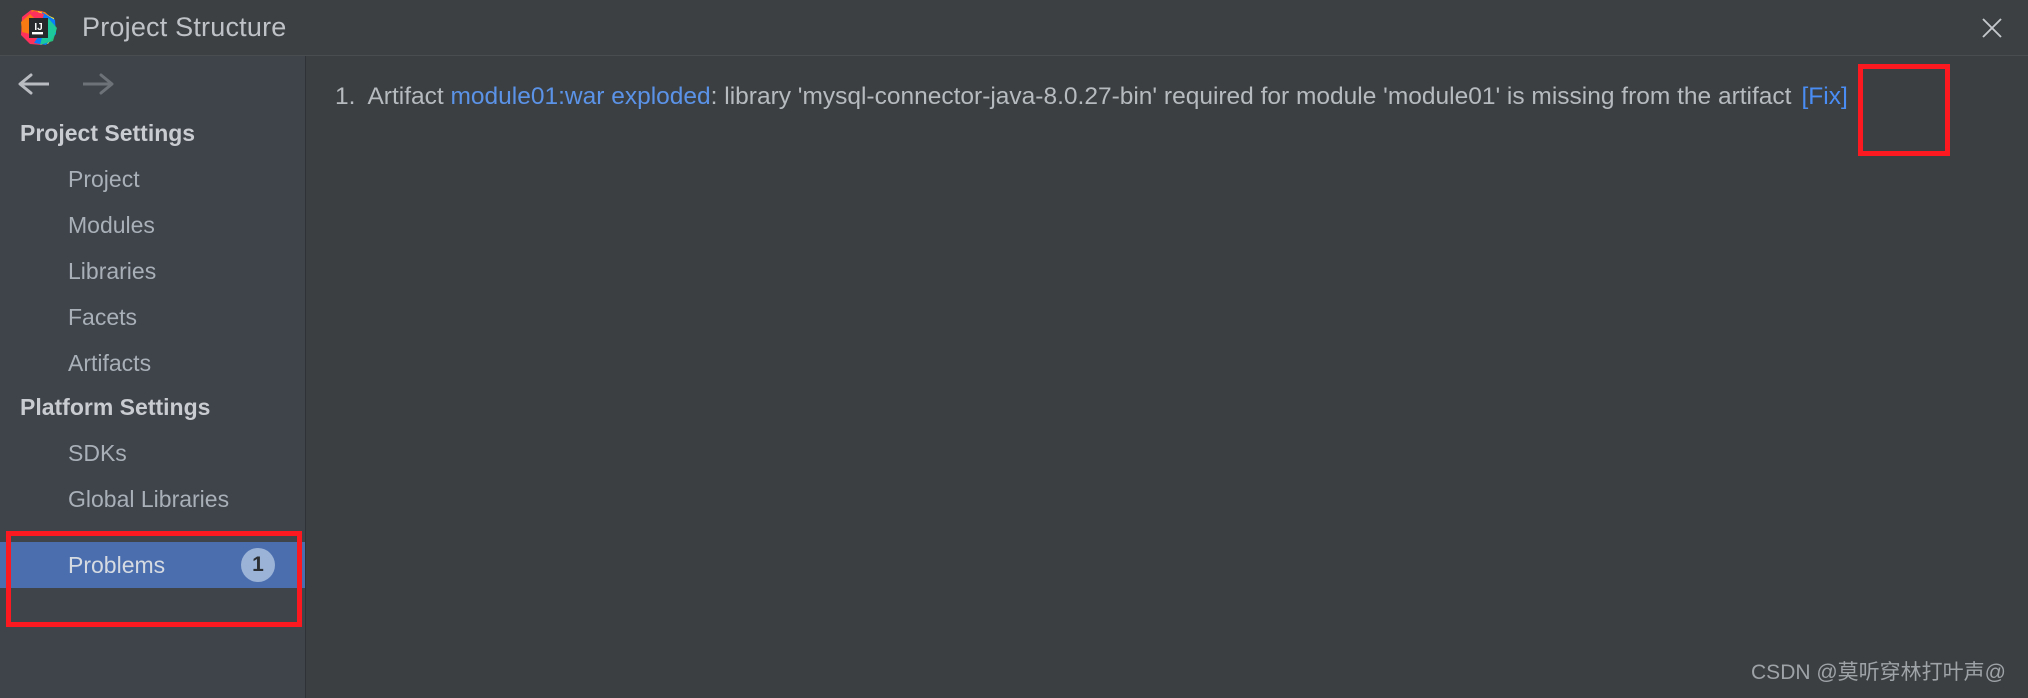 This screenshot has width=2028, height=698. What do you see at coordinates (152, 179) in the screenshot?
I see `sidebar-item-project: Project` at bounding box center [152, 179].